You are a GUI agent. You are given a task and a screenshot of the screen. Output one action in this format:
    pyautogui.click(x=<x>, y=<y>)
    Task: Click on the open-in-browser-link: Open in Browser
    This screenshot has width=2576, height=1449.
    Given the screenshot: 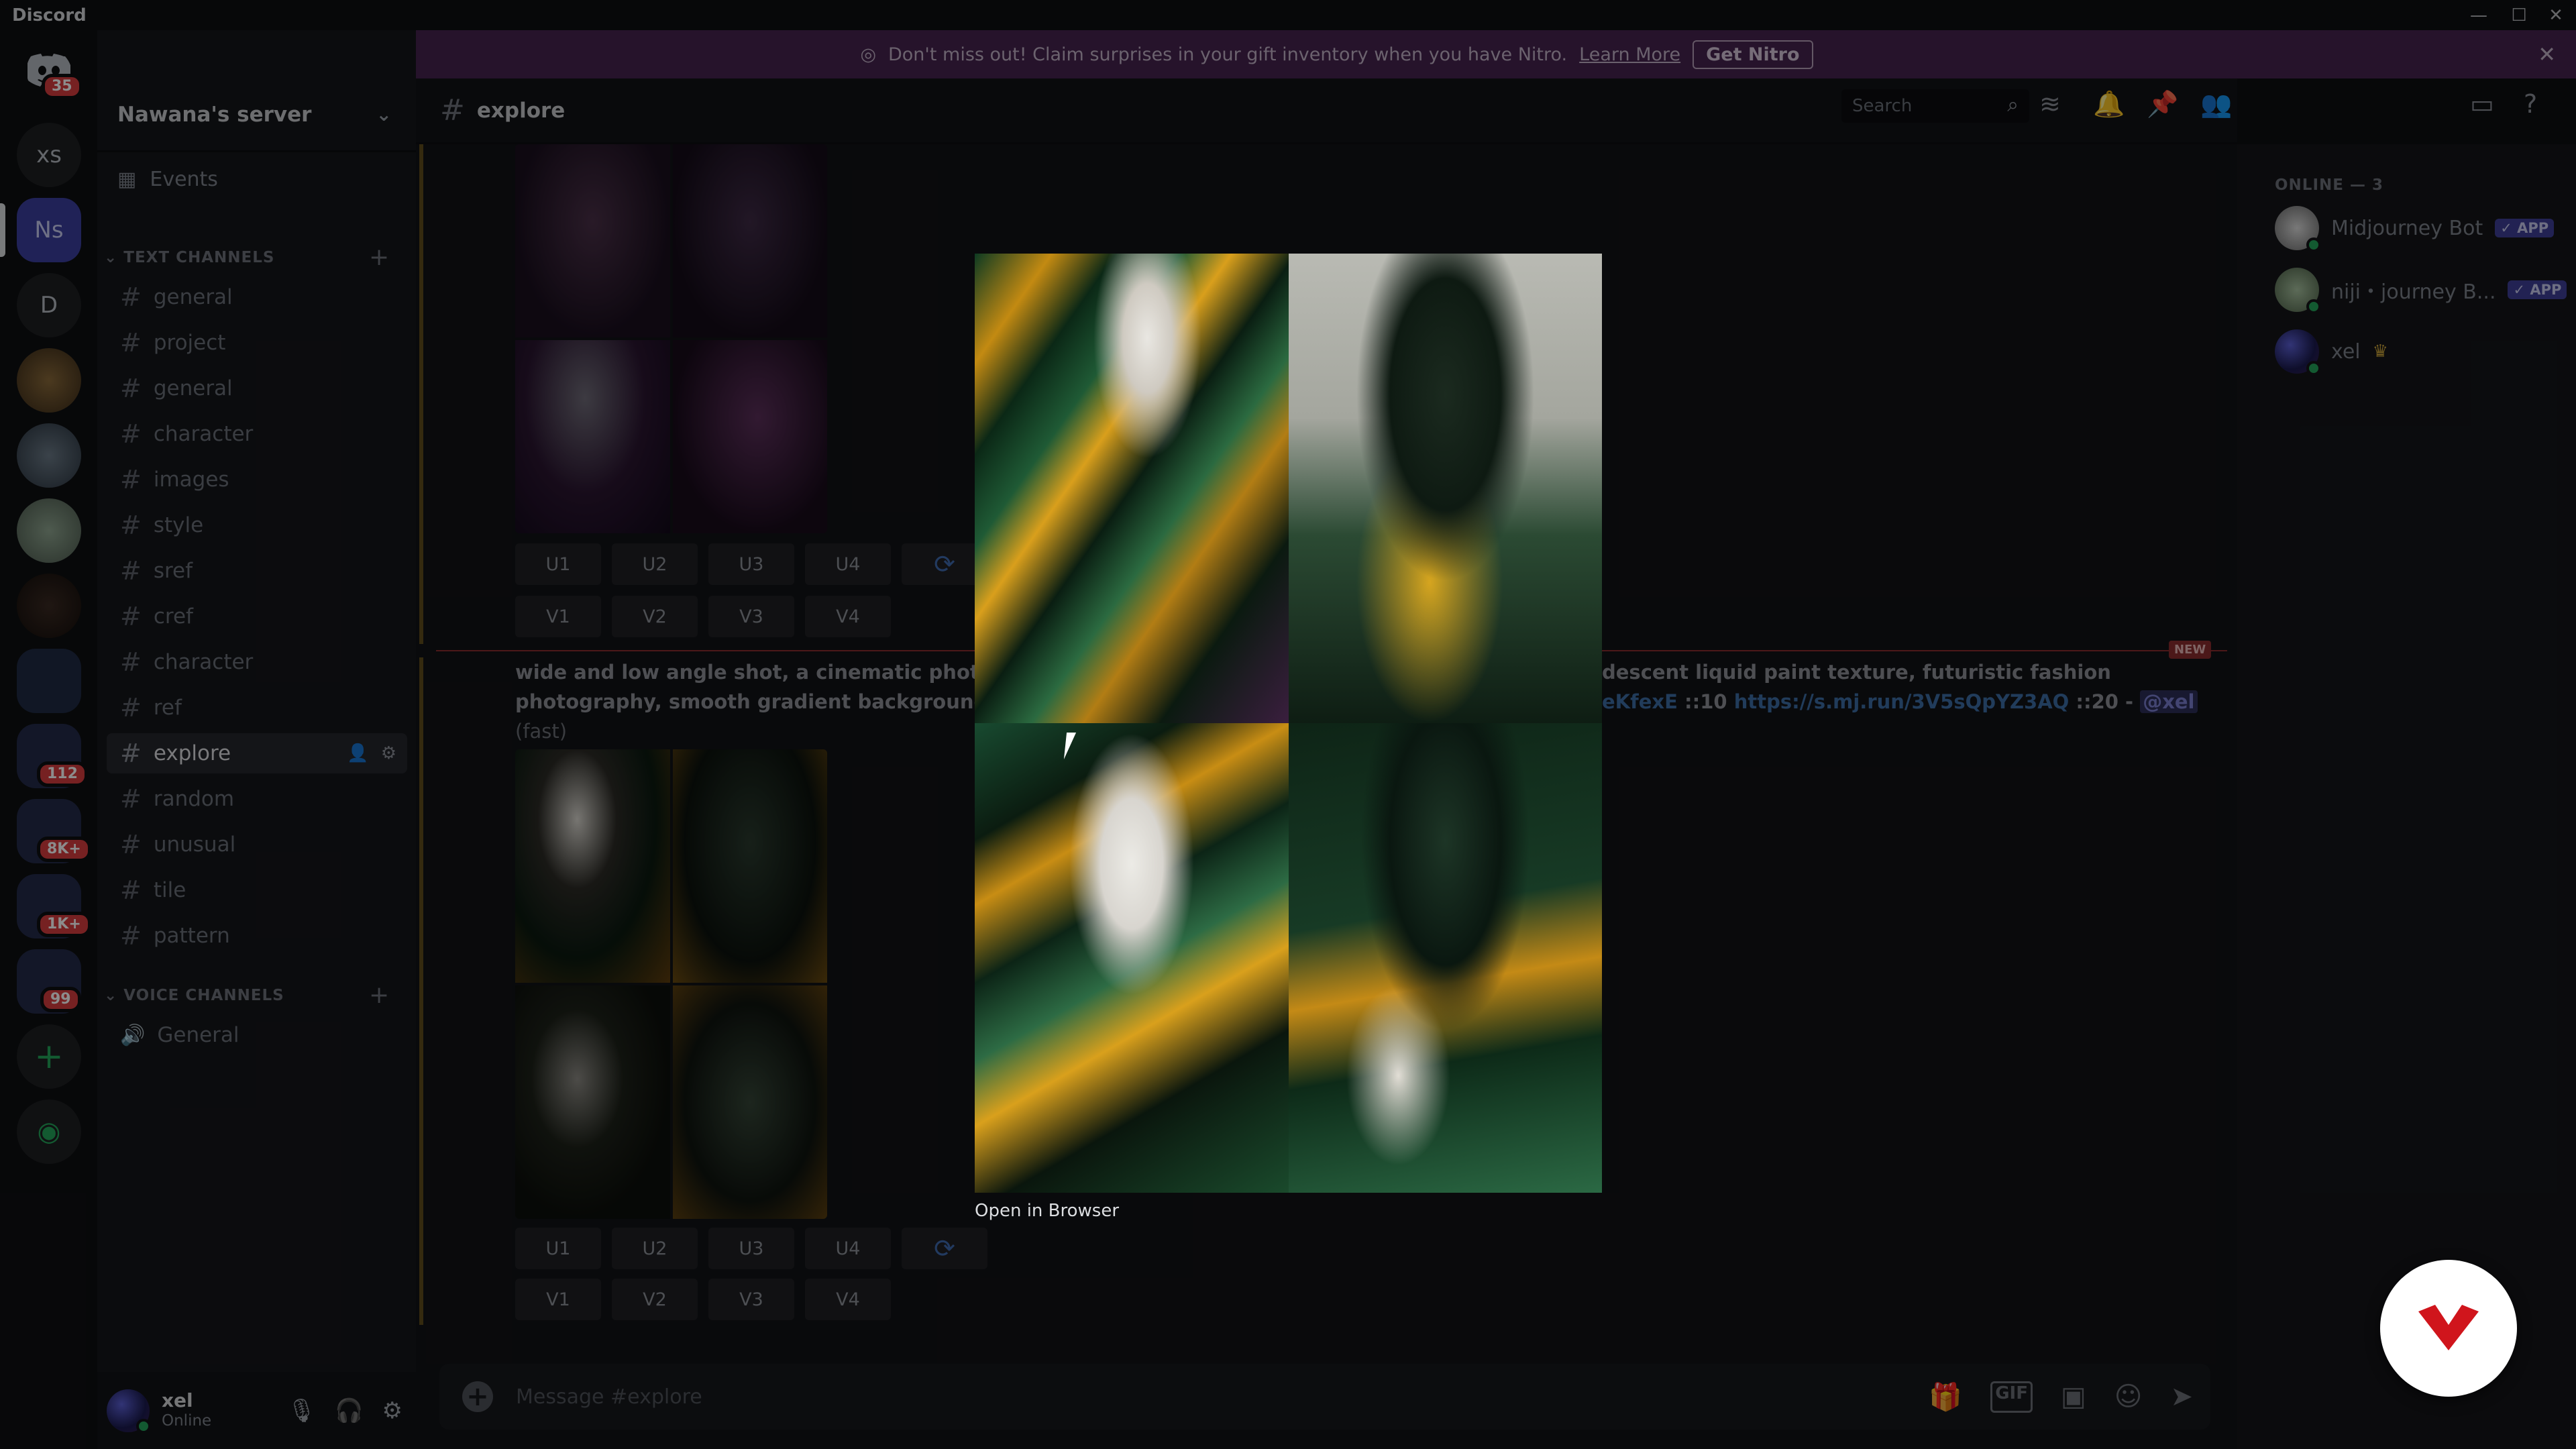 What is the action you would take?
    pyautogui.click(x=1047, y=1211)
    